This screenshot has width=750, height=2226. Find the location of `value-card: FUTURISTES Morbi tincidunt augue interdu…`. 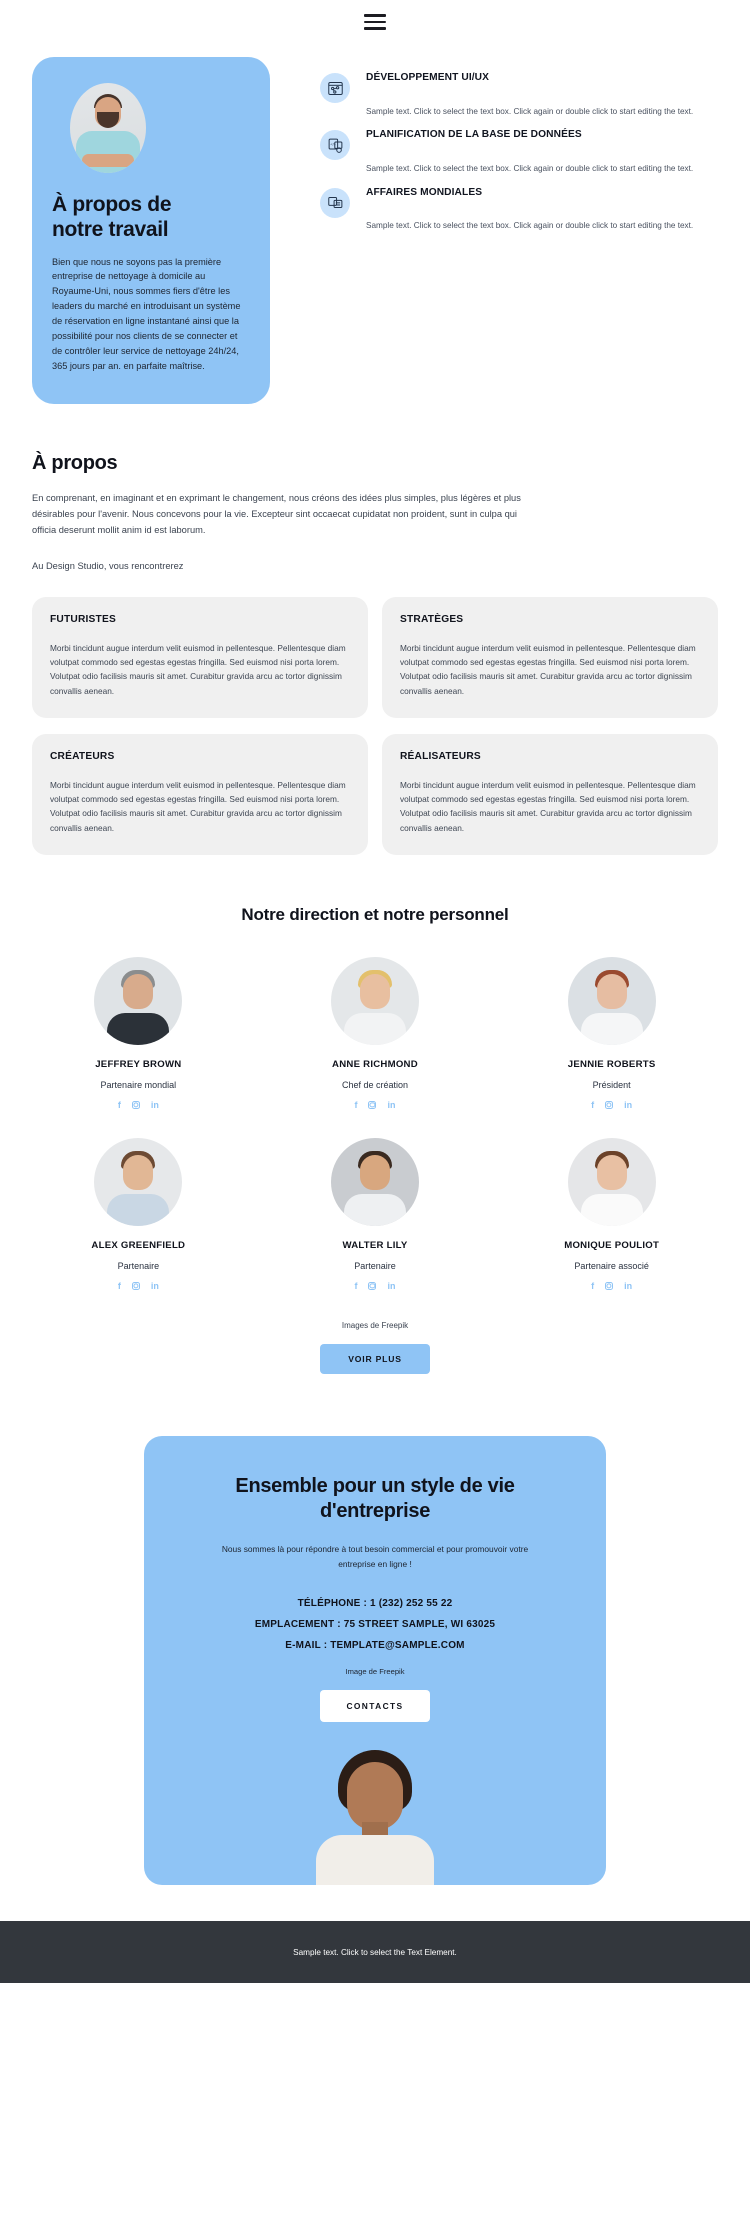

value-card: FUTURISTES Morbi tincidunt augue interdu… is located at coordinates (200, 657).